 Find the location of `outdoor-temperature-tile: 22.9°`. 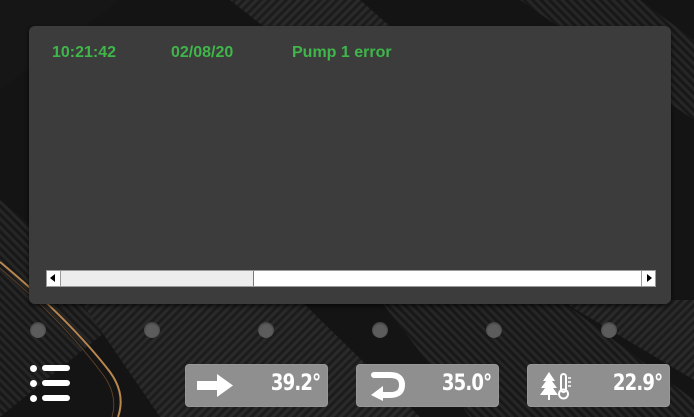

outdoor-temperature-tile: 22.9° is located at coordinates (598, 385).